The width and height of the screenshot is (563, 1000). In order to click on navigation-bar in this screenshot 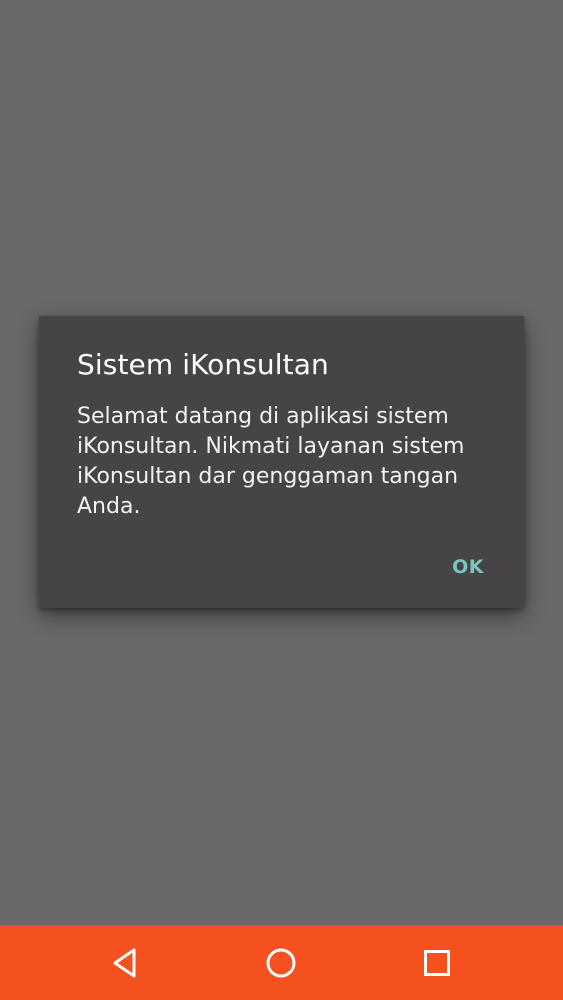, I will do `click(281, 962)`.